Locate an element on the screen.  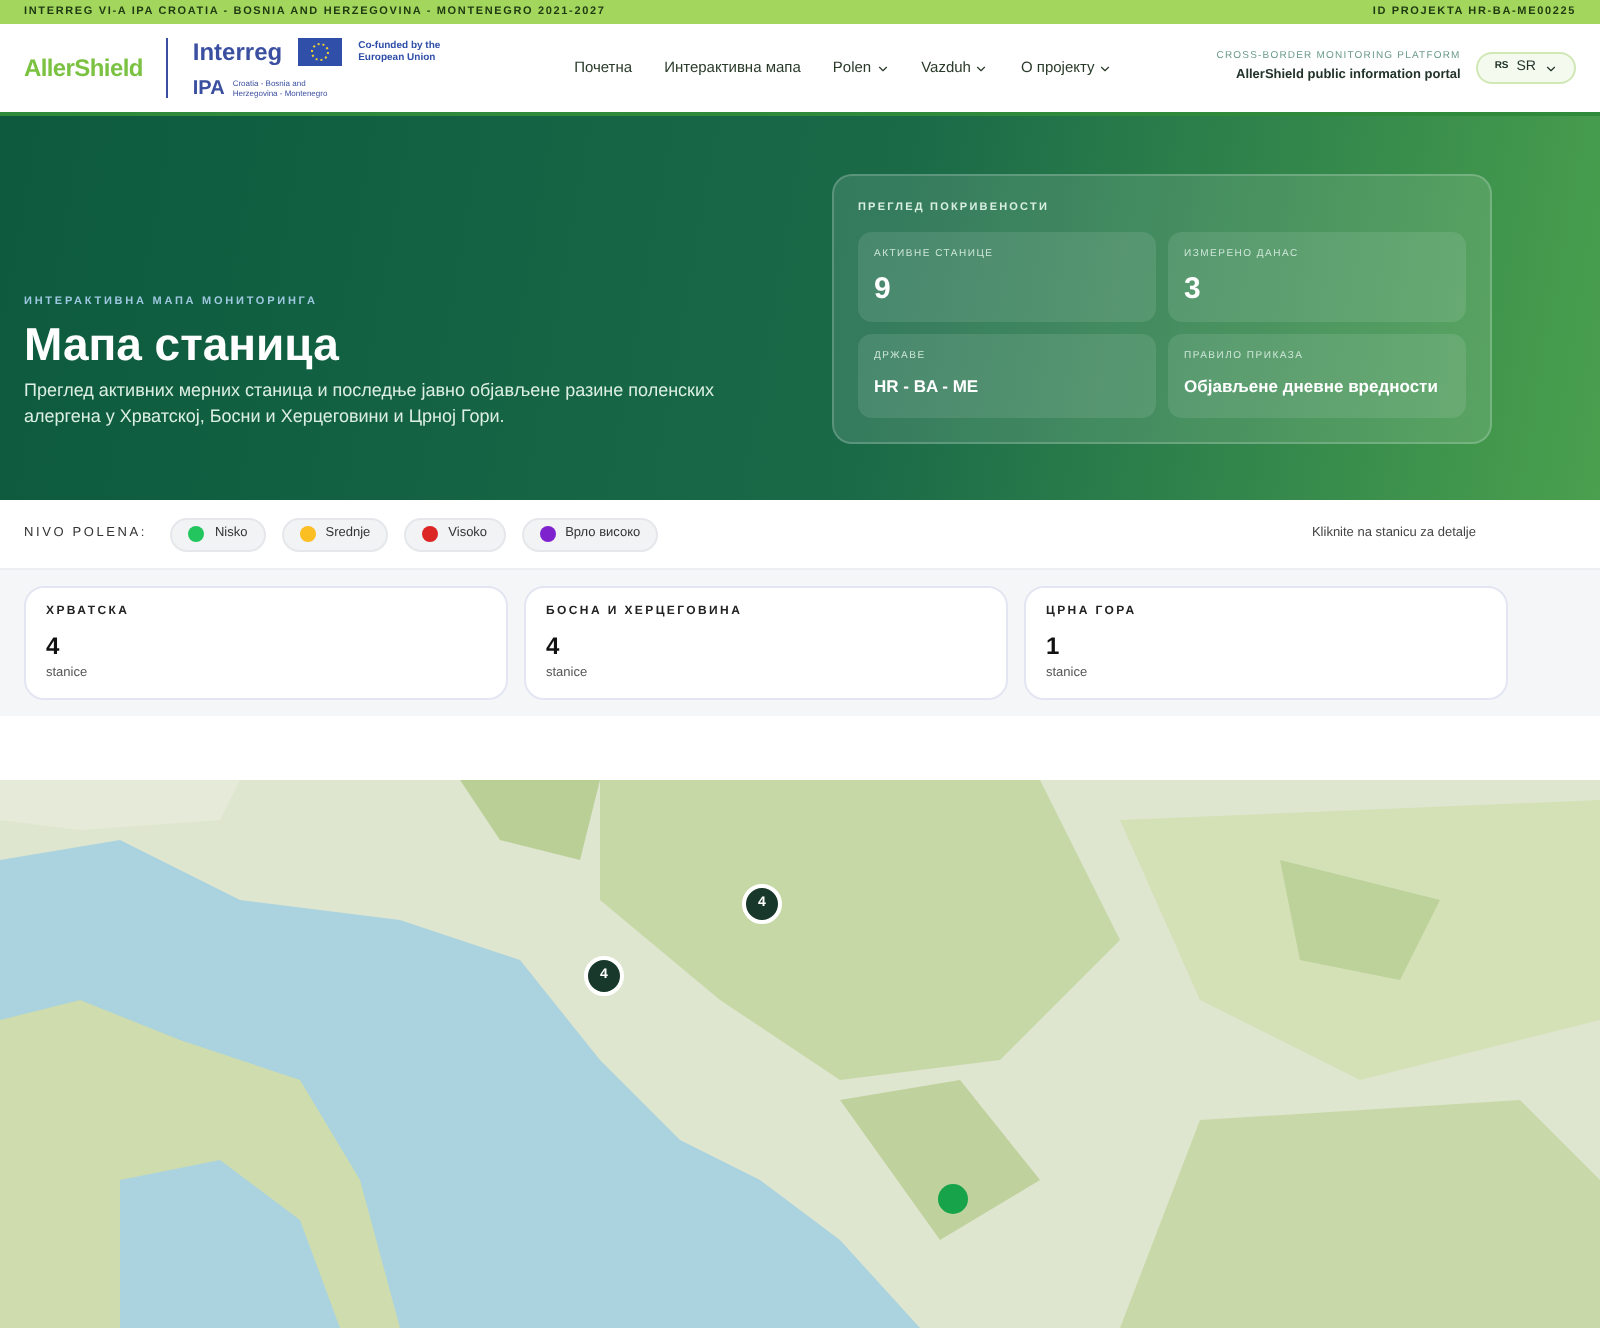
ipa-logo: IPA is located at coordinates (208, 89).